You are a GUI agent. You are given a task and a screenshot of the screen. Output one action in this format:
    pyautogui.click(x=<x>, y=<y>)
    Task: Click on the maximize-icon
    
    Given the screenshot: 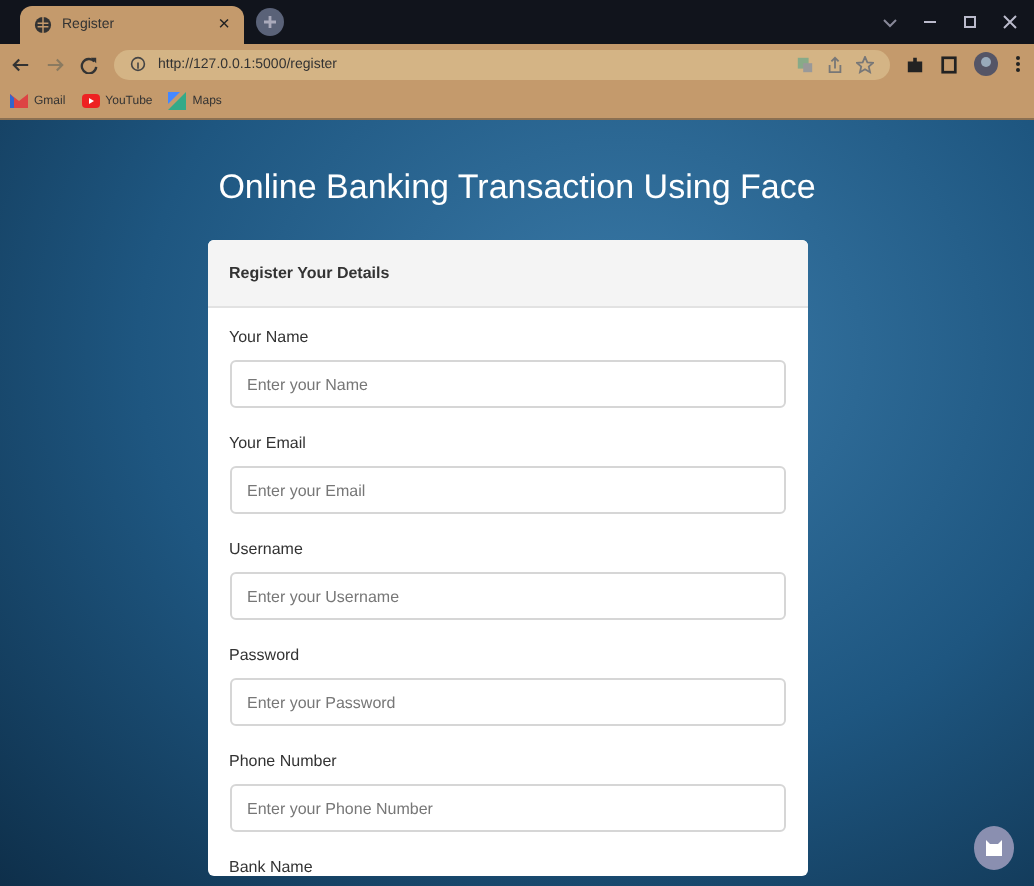 What is the action you would take?
    pyautogui.click(x=970, y=22)
    